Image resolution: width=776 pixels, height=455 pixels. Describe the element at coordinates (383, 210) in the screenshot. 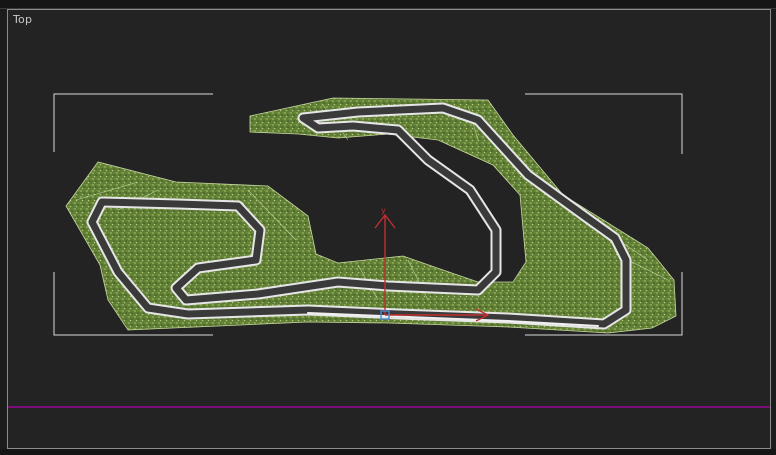

I see `svg-text: y` at that location.